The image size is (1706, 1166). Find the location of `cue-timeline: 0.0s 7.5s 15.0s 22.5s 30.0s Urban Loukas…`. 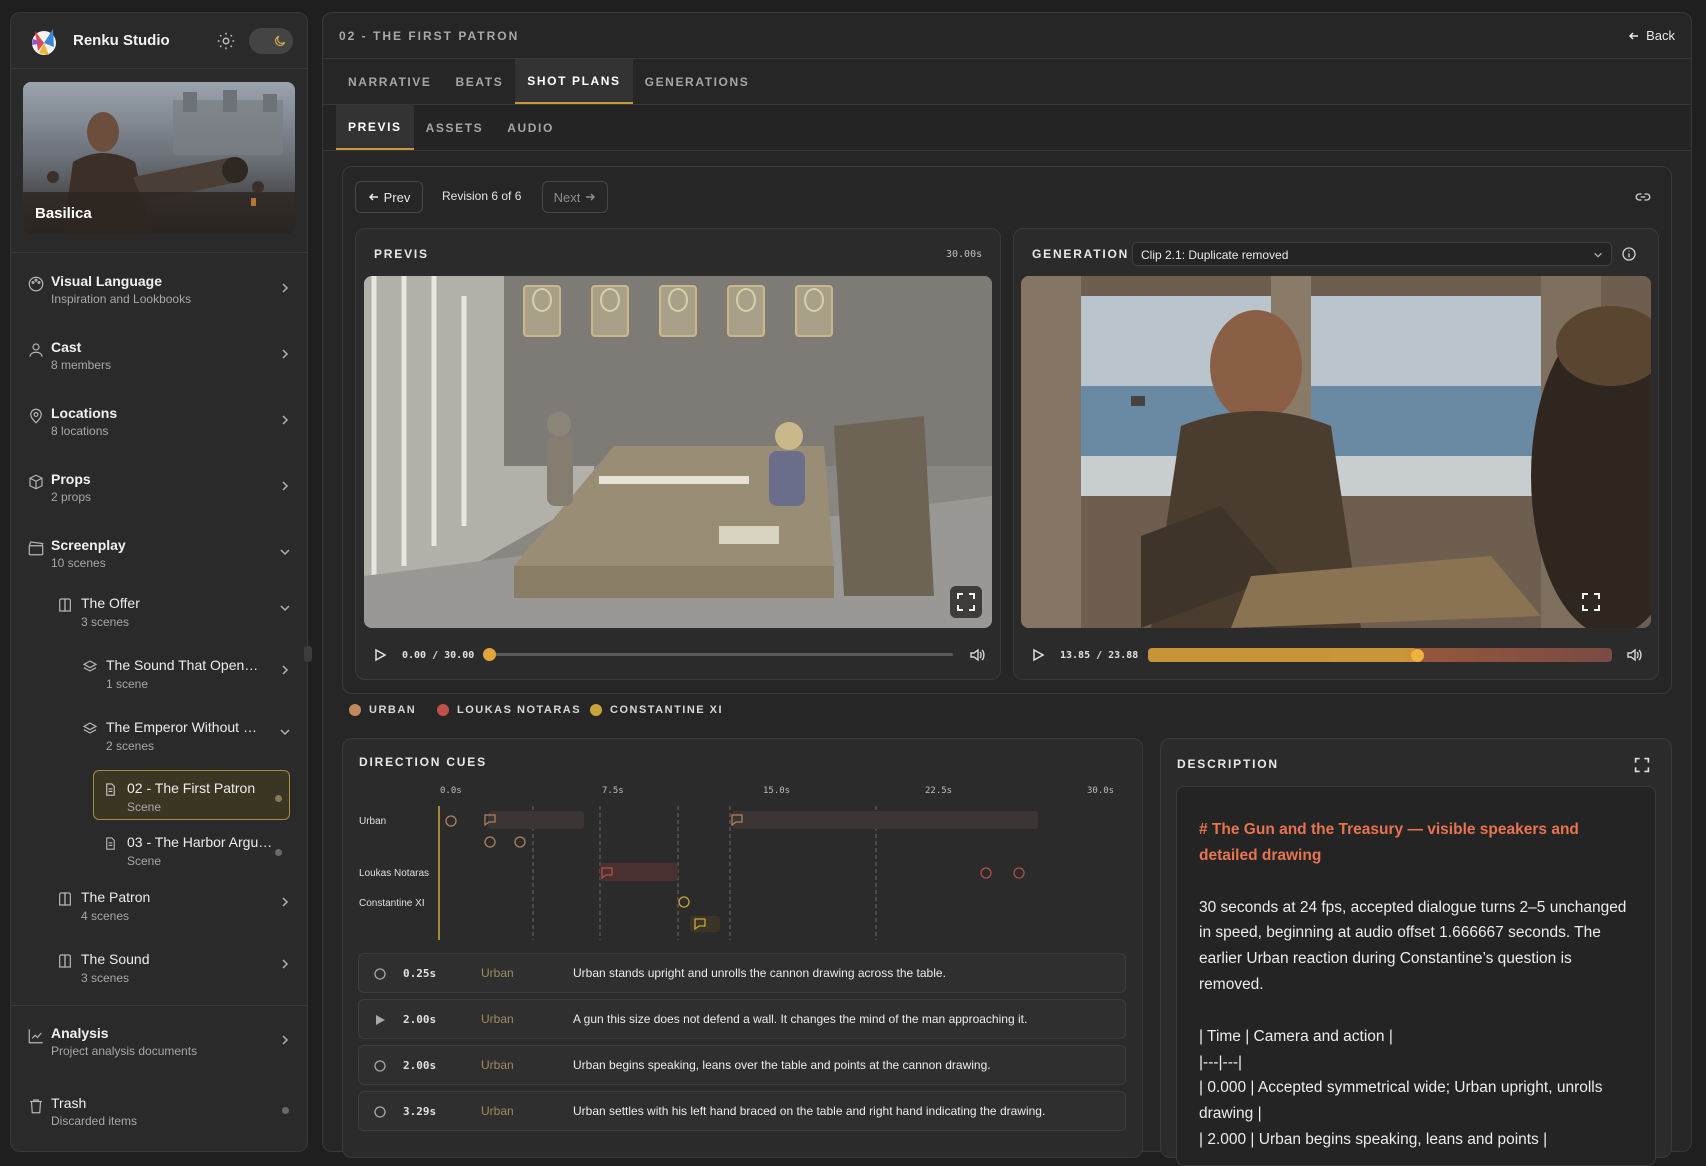

cue-timeline: 0.0s 7.5s 15.0s 22.5s 30.0s Urban Loukas… is located at coordinates (742, 864).